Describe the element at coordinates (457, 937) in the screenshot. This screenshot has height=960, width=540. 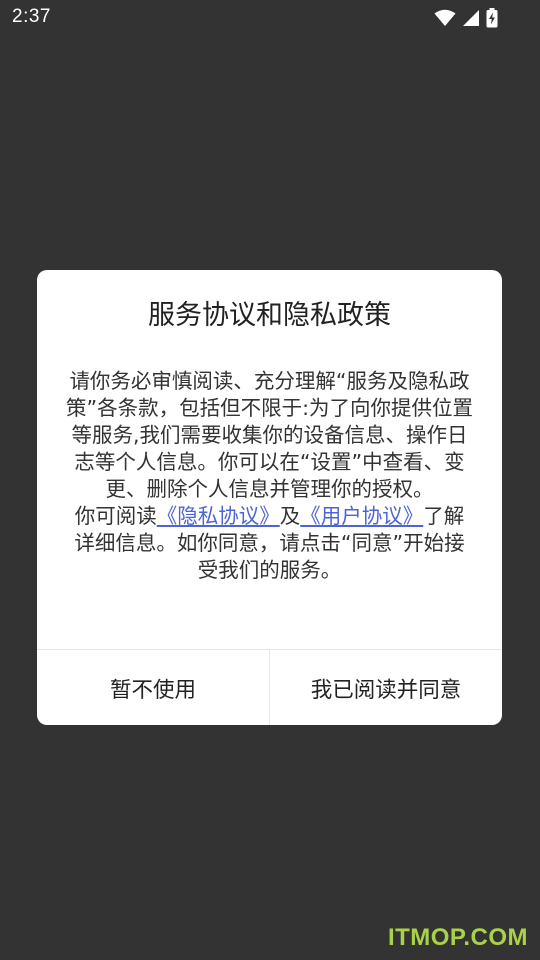
I see `watermark-logo: ITMOP.COM` at that location.